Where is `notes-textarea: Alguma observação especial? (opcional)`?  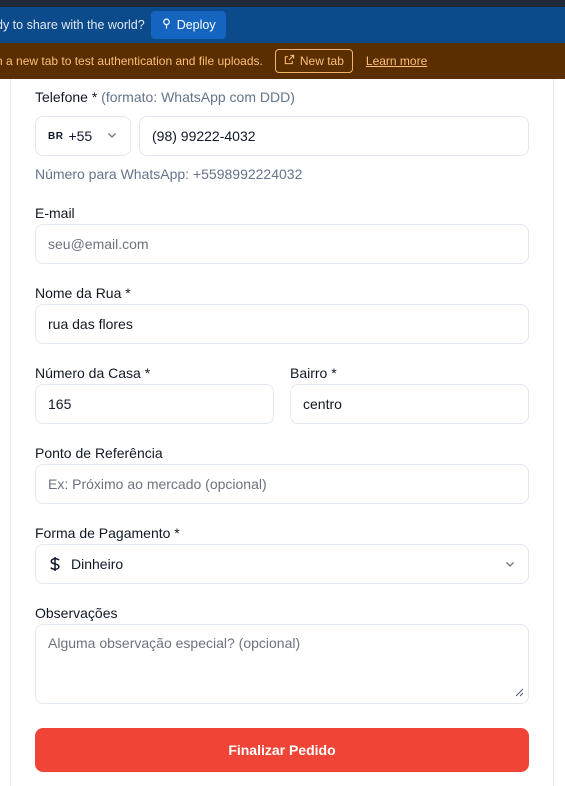
notes-textarea: Alguma observação especial? (opcional) is located at coordinates (282, 664).